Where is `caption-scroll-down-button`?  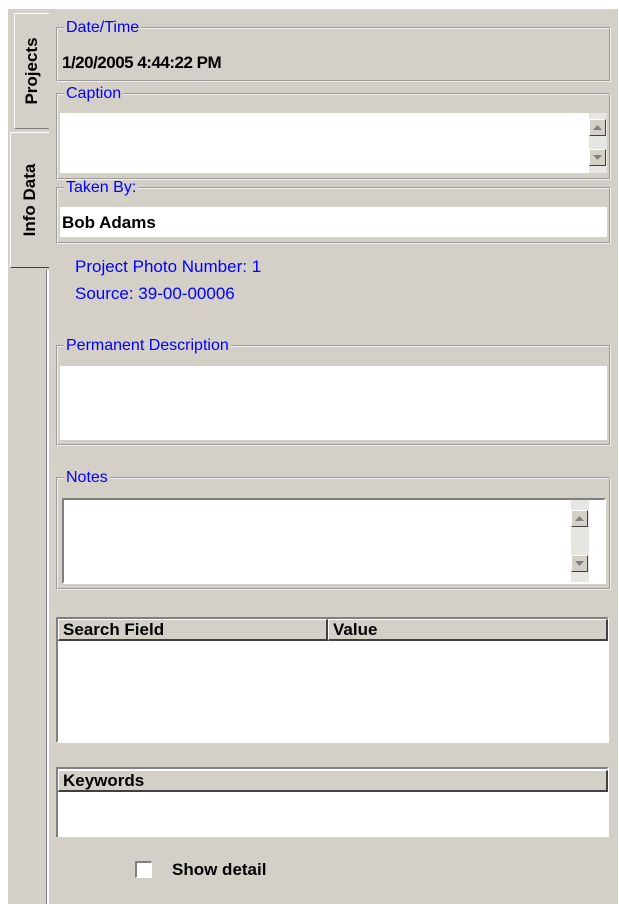
caption-scroll-down-button is located at coordinates (597, 157).